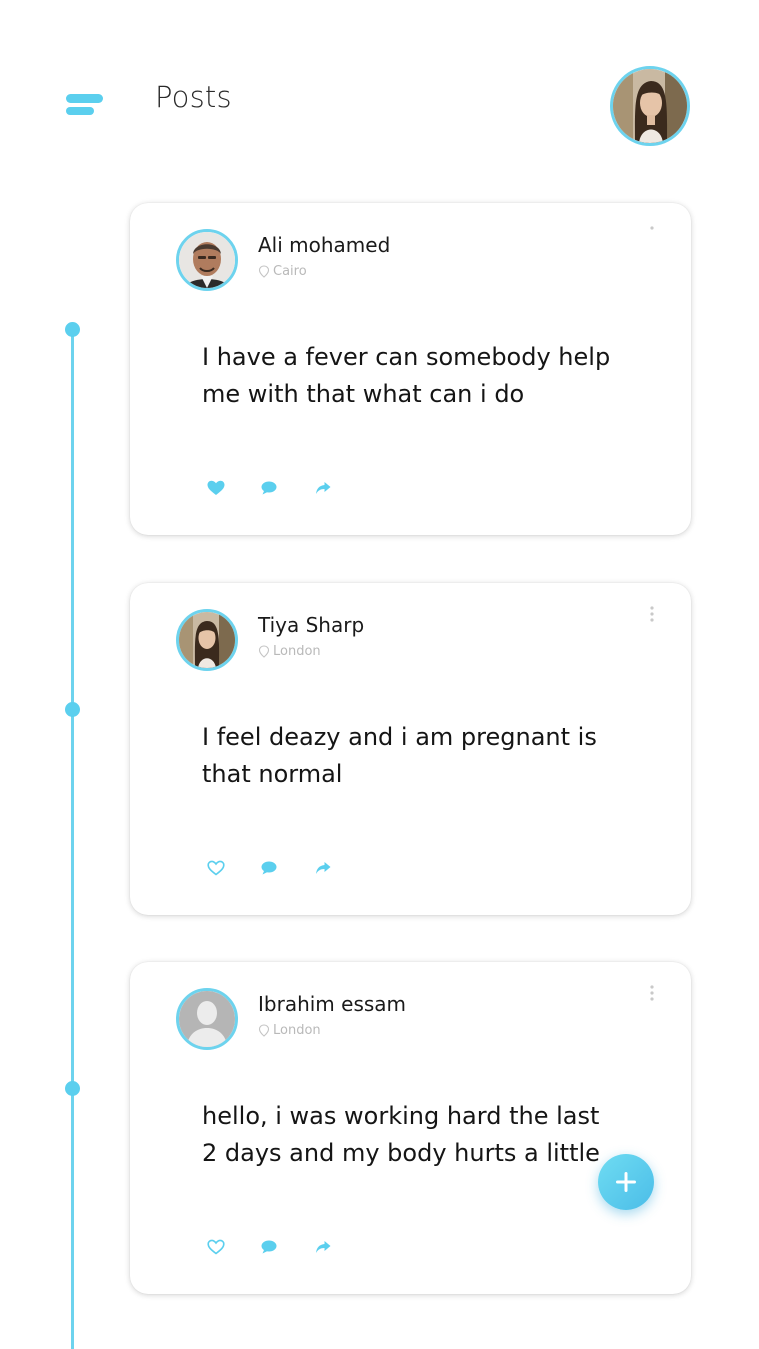  Describe the element at coordinates (290, 271) in the screenshot. I see `post-location-text: Cairo` at that location.